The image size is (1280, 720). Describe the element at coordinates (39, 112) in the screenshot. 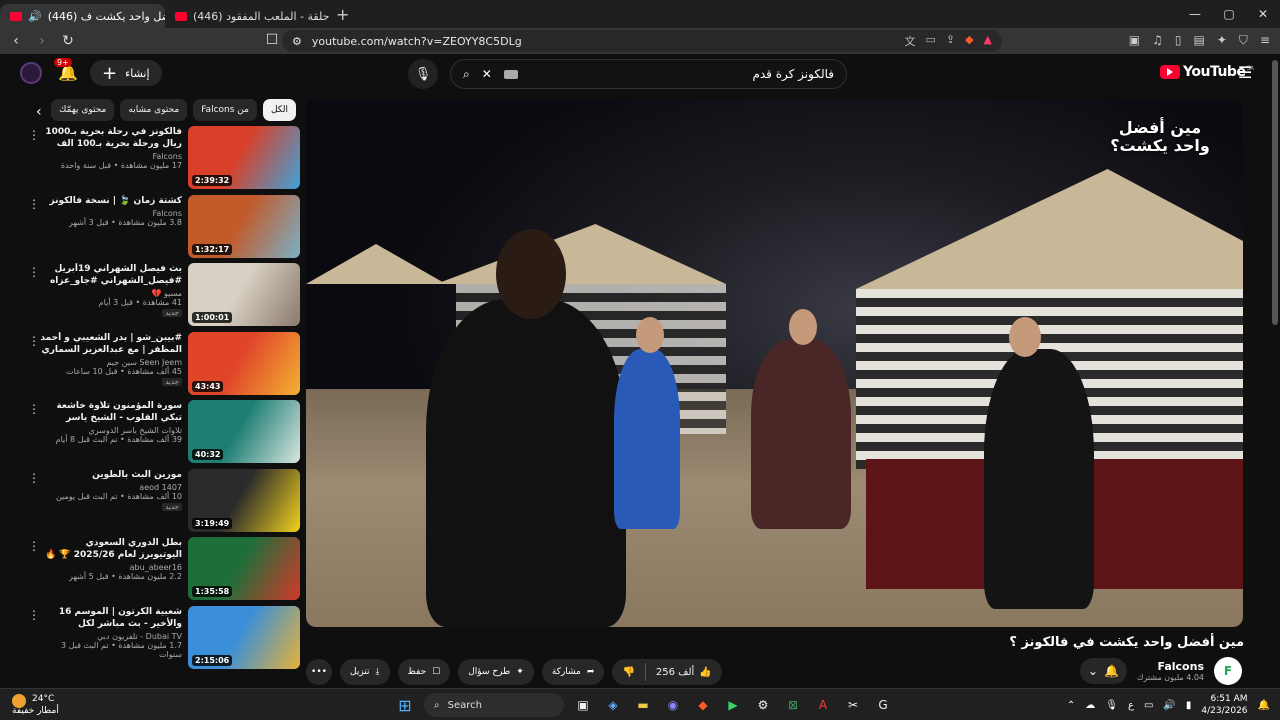

I see `chevron-left-icon: ‹` at that location.